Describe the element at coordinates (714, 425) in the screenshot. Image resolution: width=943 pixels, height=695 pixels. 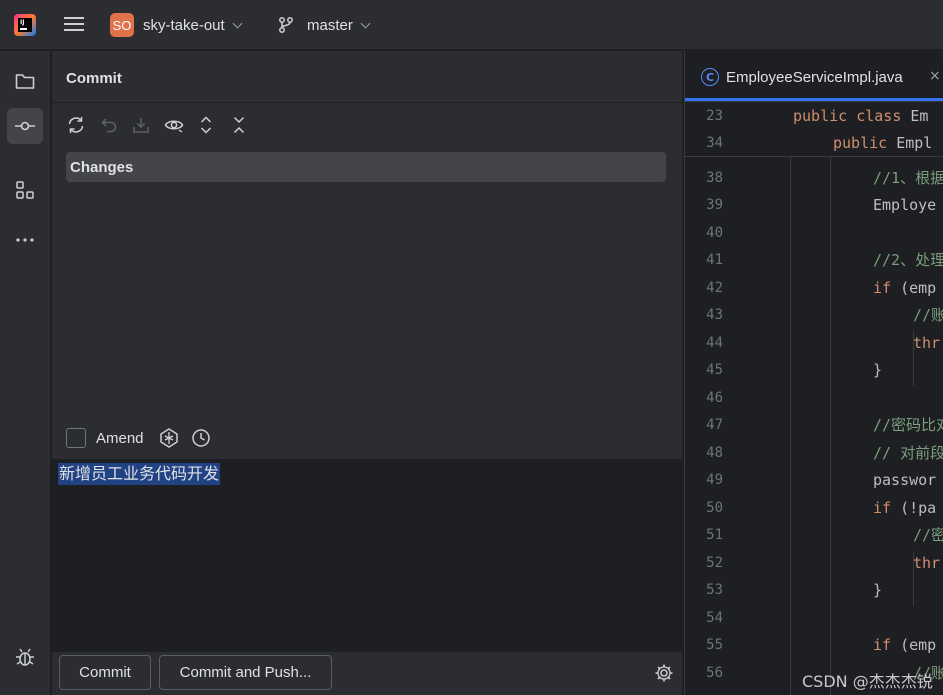
I see `line-number: 47` at that location.